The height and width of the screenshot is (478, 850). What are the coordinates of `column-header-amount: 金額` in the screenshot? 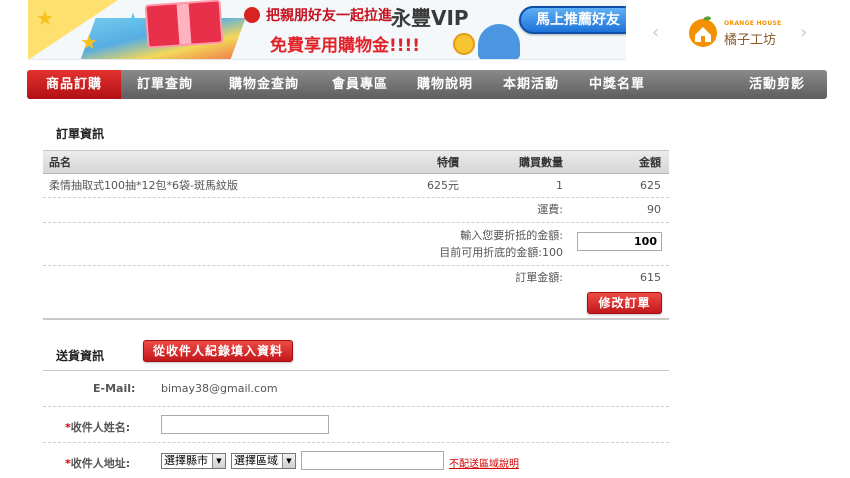 It's located at (650, 162).